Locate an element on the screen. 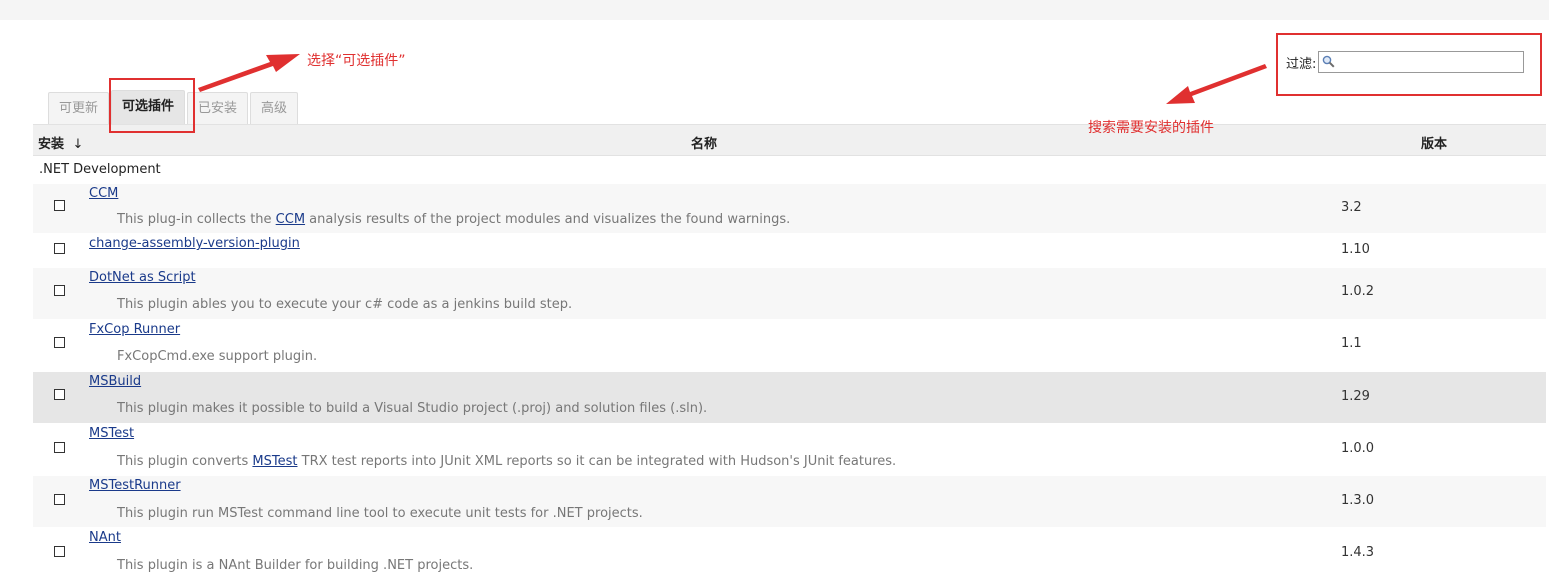  annotation-select-tab: 选择“可选插件” is located at coordinates (356, 61).